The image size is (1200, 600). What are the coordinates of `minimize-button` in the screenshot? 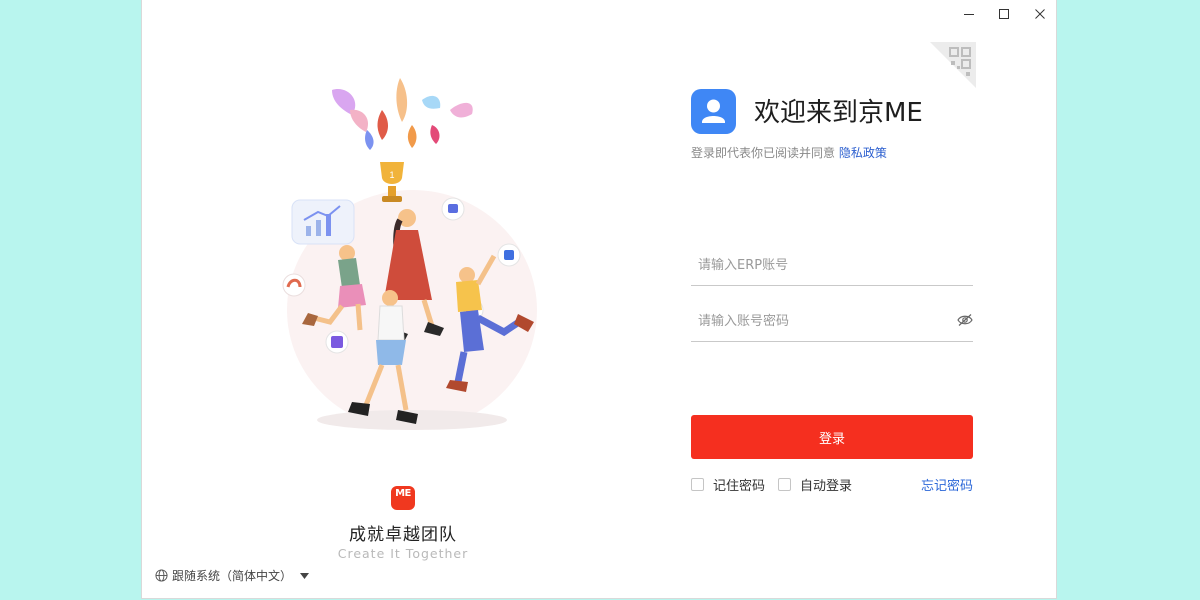 It's located at (969, 14).